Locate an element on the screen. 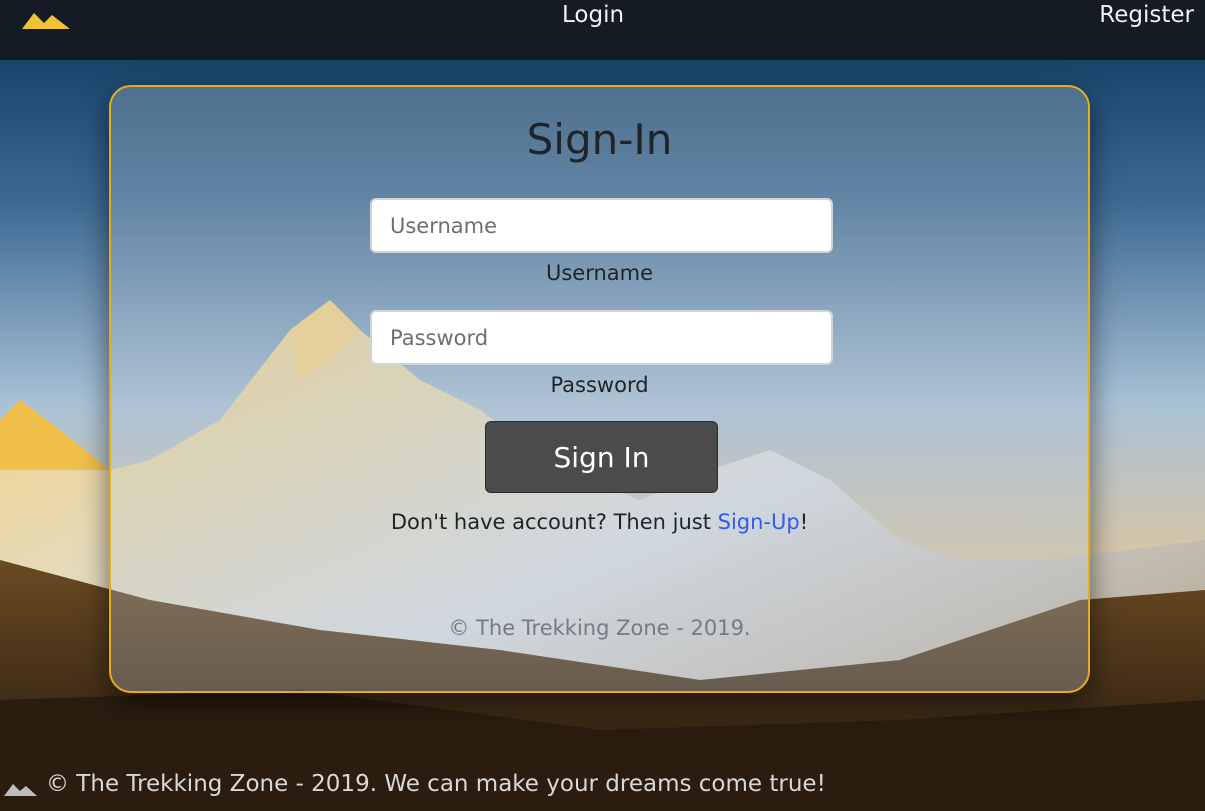 This screenshot has width=1205, height=811. signup-prompt-text: Don't have account? Then just is located at coordinates (554, 522).